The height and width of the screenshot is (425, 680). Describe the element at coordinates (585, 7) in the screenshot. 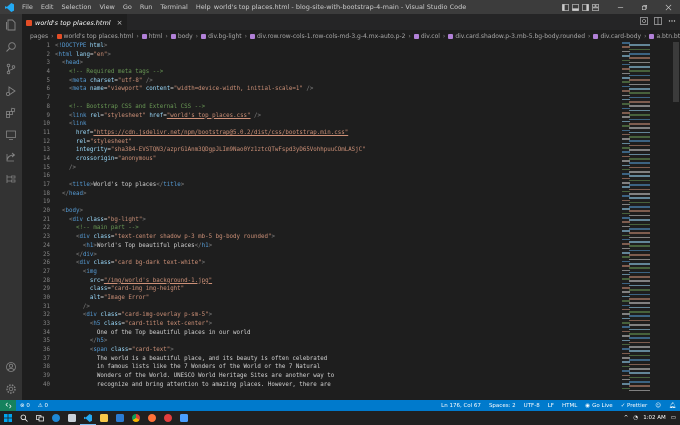

I see `toggle-secondary-sidebar-icon` at that location.